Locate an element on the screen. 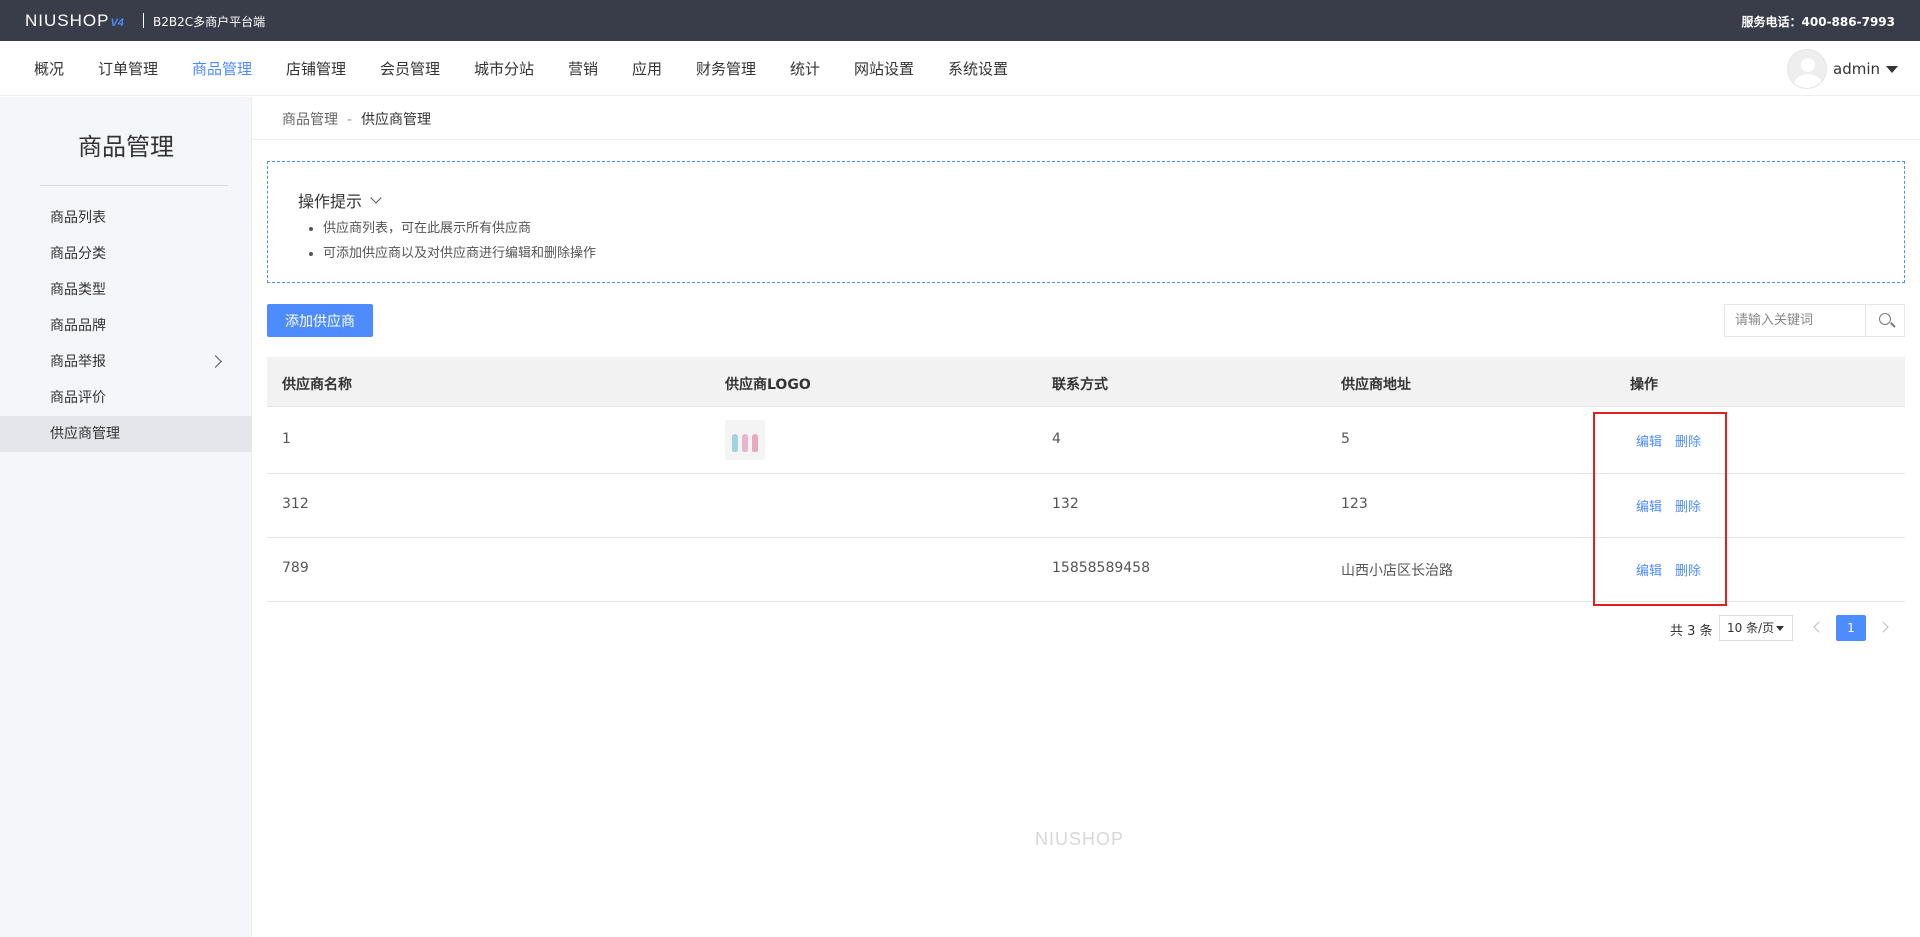 The image size is (1920, 937). prev-page-icon is located at coordinates (1819, 627).